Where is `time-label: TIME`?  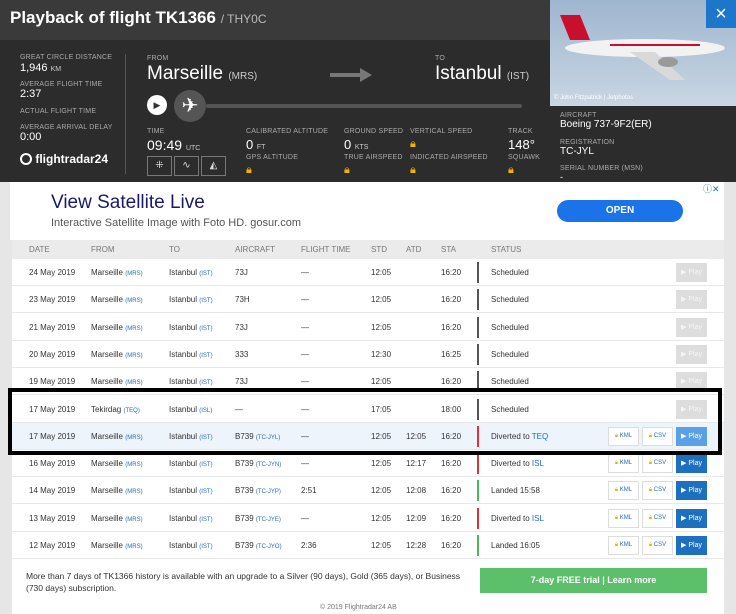
time-label: TIME is located at coordinates (156, 131).